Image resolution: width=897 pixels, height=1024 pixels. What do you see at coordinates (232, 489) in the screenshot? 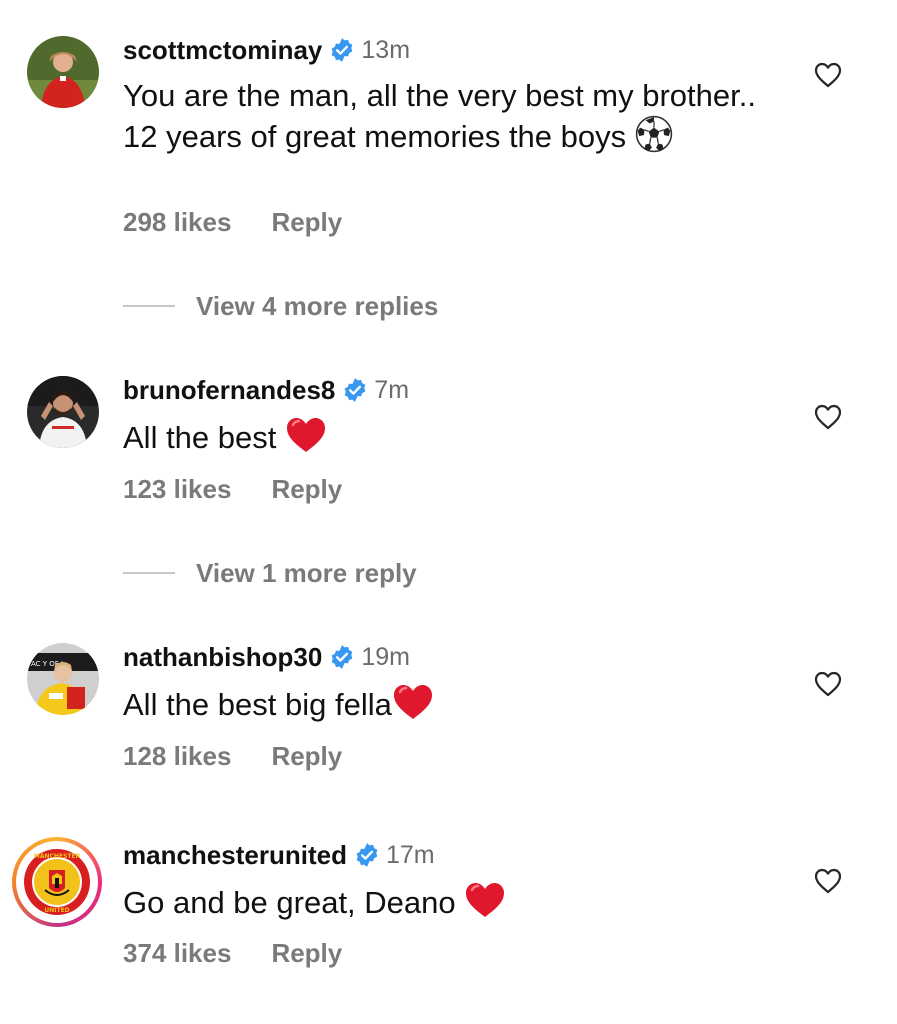
I see `comment-meta: 123 likes Reply` at bounding box center [232, 489].